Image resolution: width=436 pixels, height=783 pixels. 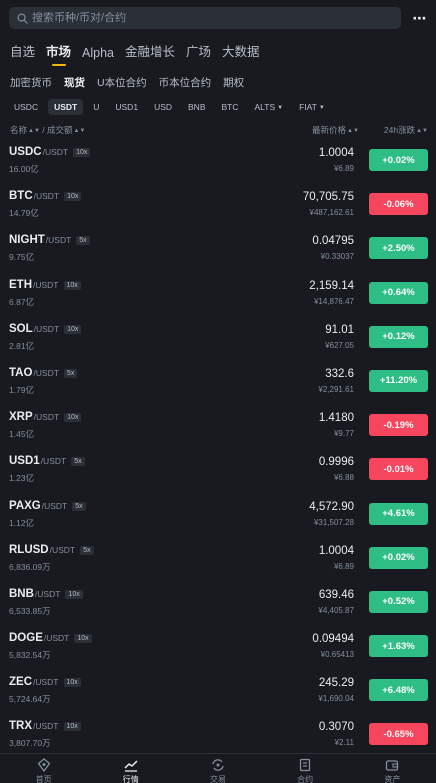 What do you see at coordinates (269, 107) in the screenshot?
I see `chip-alts-dropdown: ALTS ▼` at bounding box center [269, 107].